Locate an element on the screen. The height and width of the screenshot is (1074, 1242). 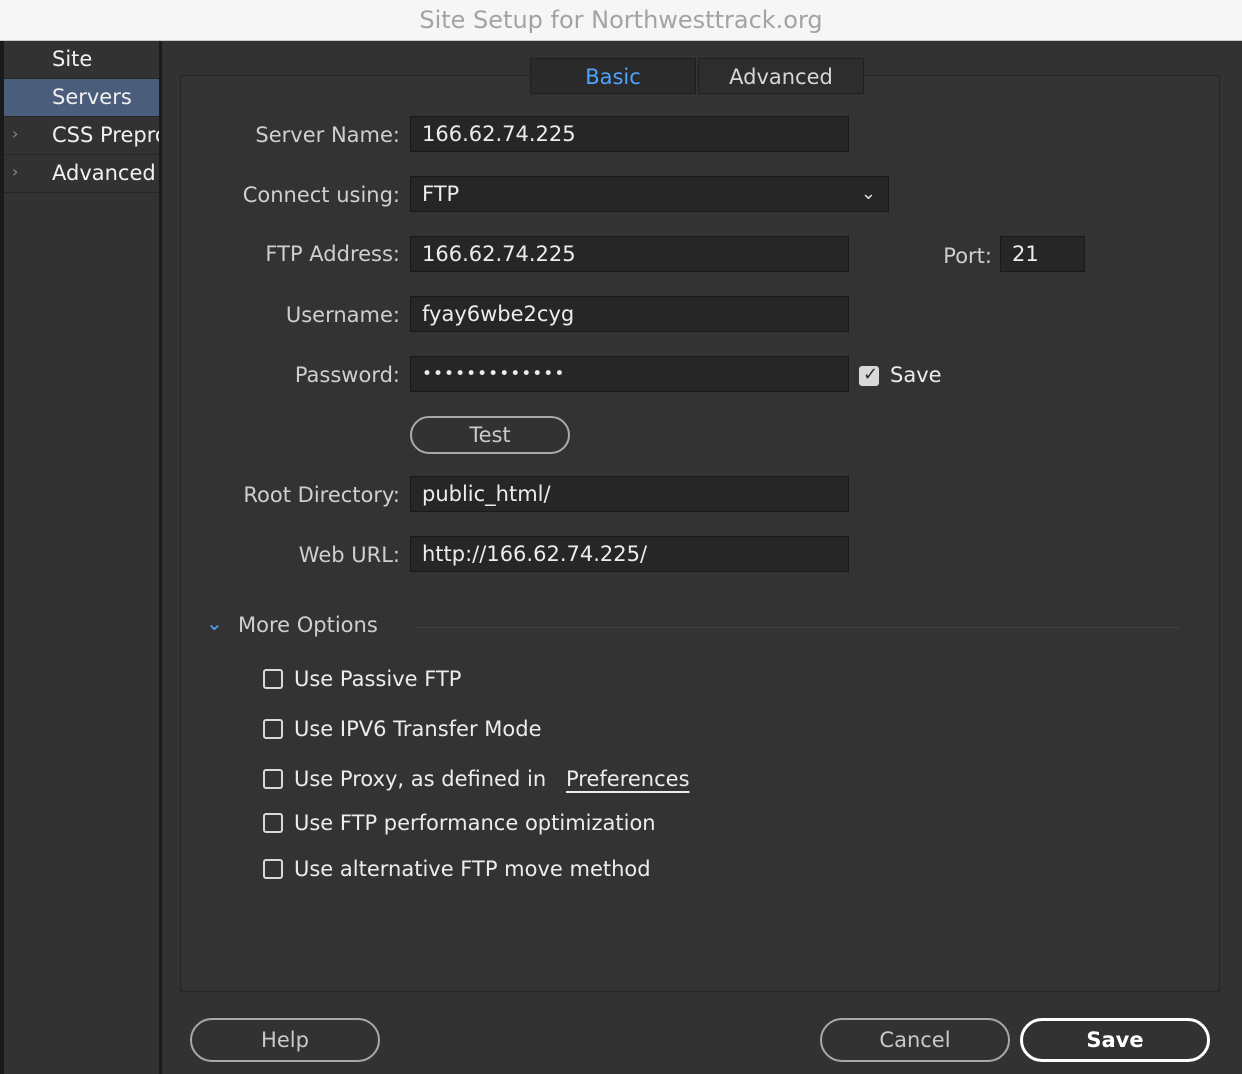
ipv6-transfer-checkbox is located at coordinates (273, 729).